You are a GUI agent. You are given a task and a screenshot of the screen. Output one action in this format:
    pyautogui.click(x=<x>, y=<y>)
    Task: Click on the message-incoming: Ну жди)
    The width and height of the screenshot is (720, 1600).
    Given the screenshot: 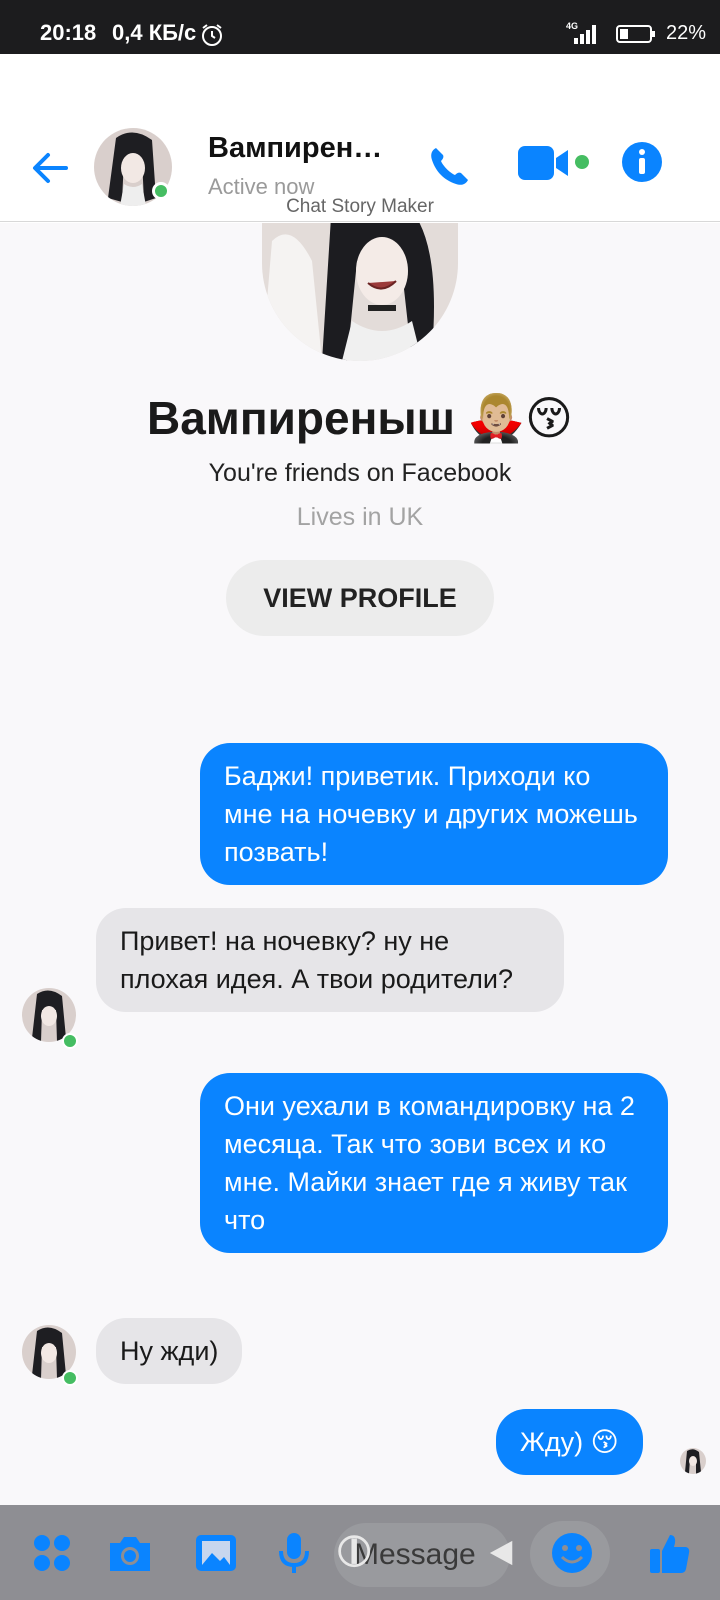 What is the action you would take?
    pyautogui.click(x=169, y=1351)
    